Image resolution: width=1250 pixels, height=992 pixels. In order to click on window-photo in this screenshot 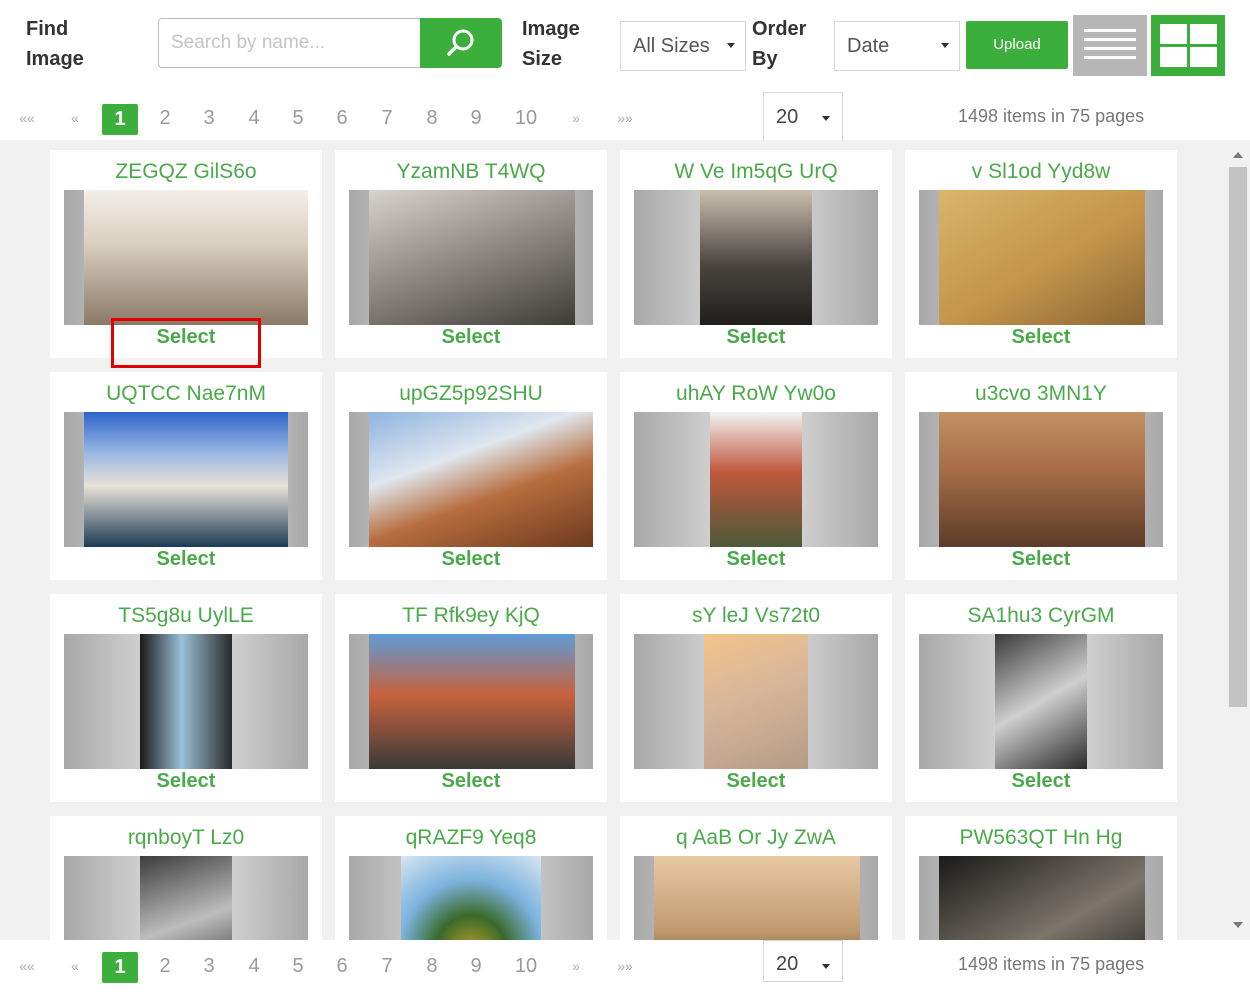, I will do `click(186, 701)`.